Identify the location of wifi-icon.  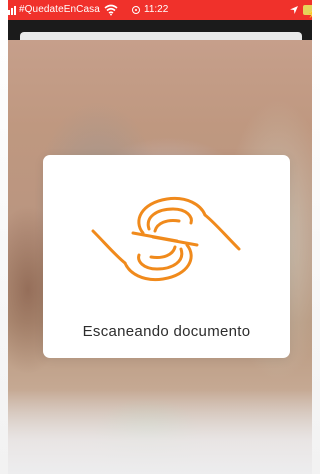
(111, 10).